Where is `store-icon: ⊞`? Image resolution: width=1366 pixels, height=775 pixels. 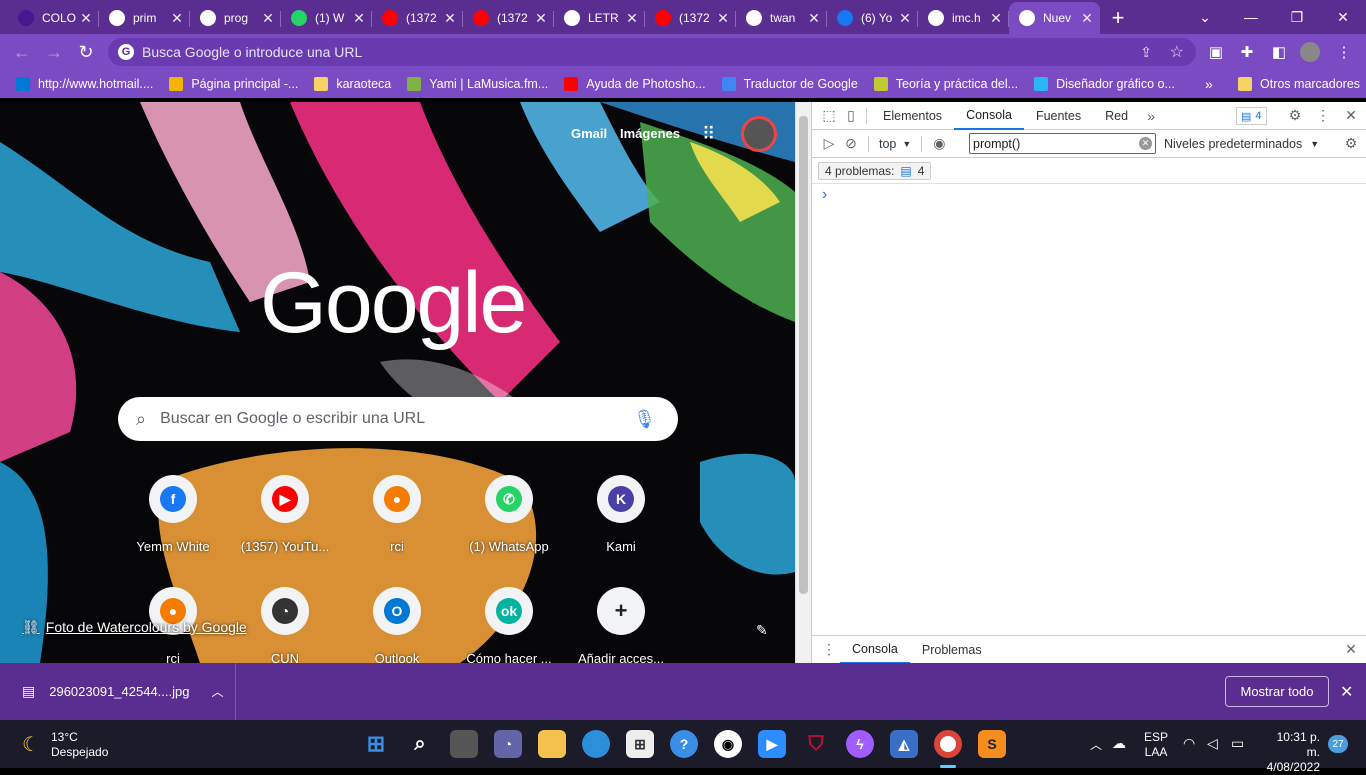 store-icon: ⊞ is located at coordinates (640, 744).